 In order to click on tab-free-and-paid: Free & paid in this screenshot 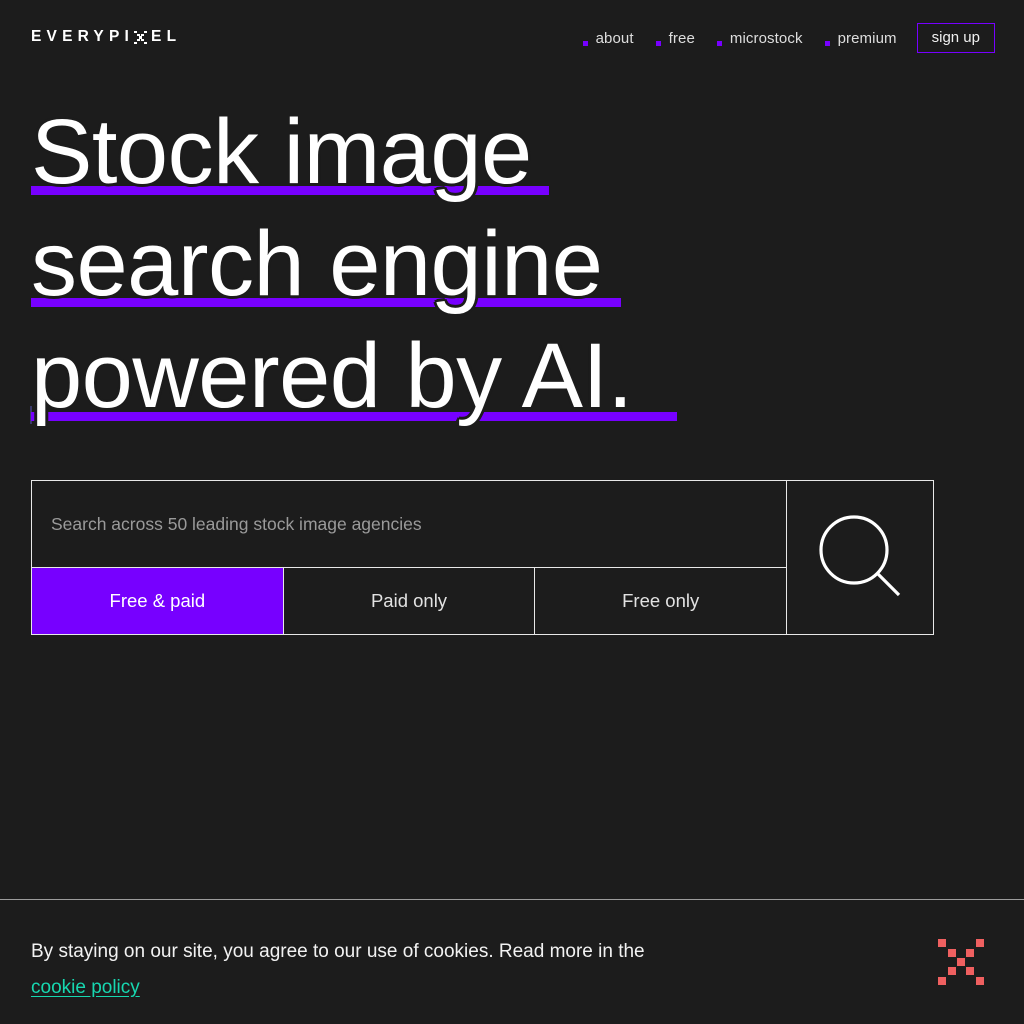, I will do `click(158, 601)`.